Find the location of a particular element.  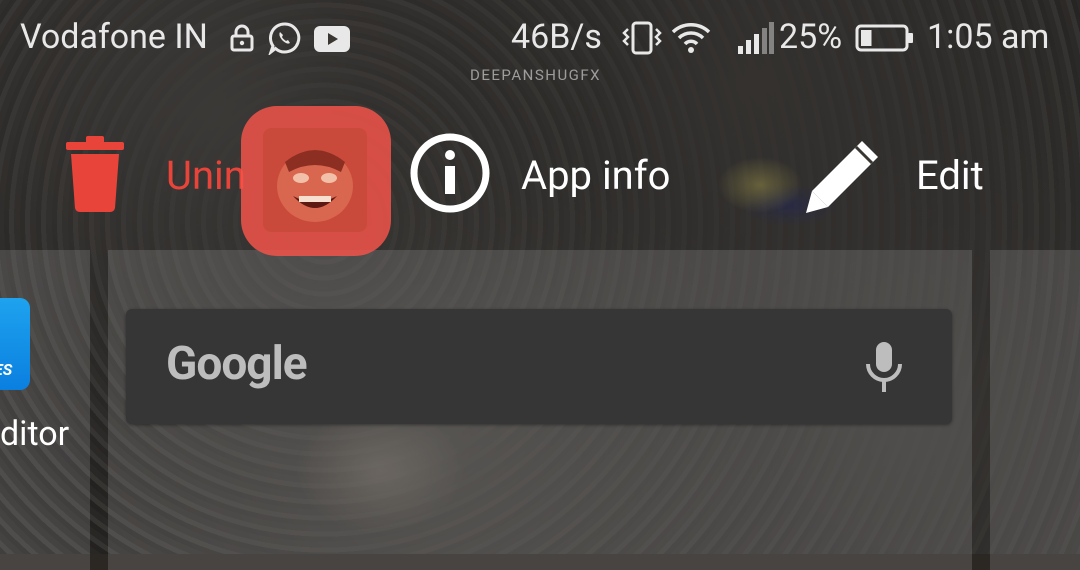

network-speed: 46B/s is located at coordinates (556, 37).